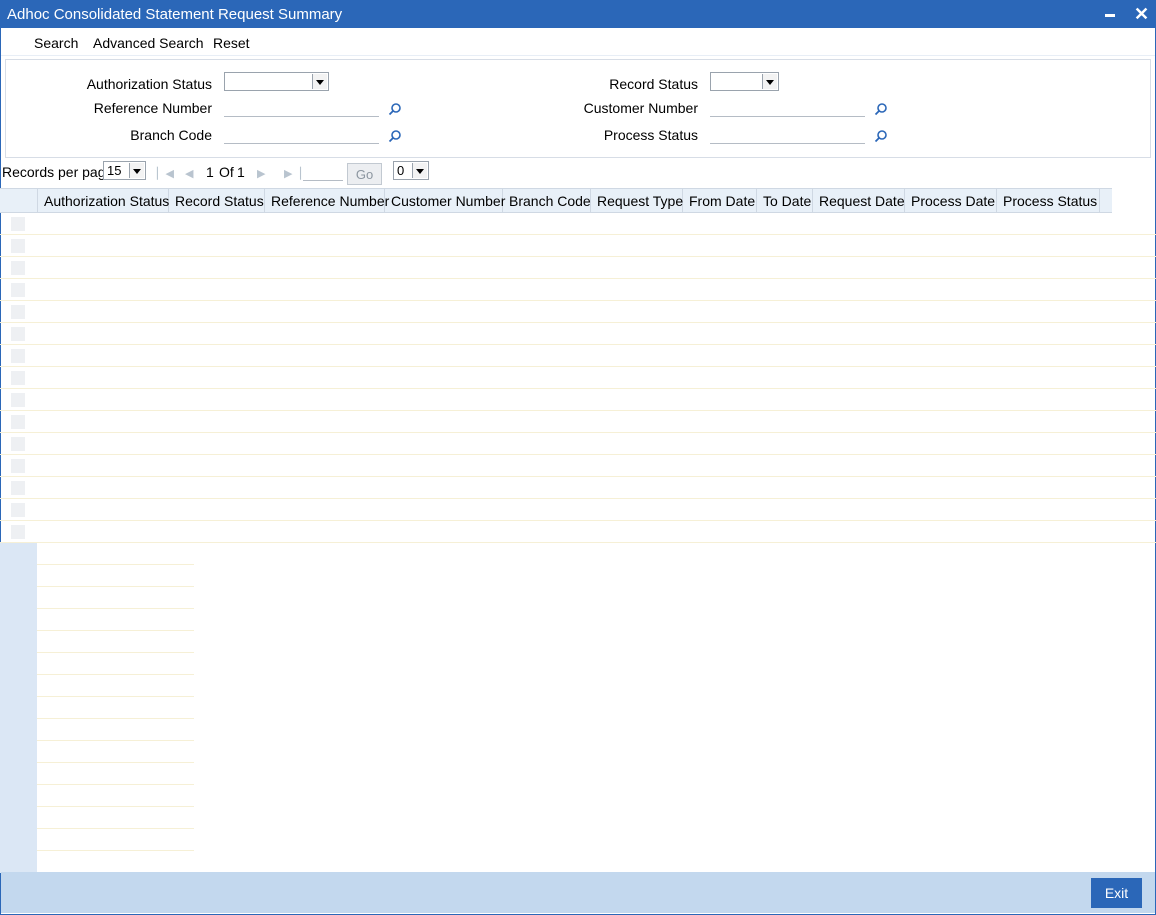 This screenshot has width=1156, height=915. What do you see at coordinates (787, 135) in the screenshot?
I see `process-status-input` at bounding box center [787, 135].